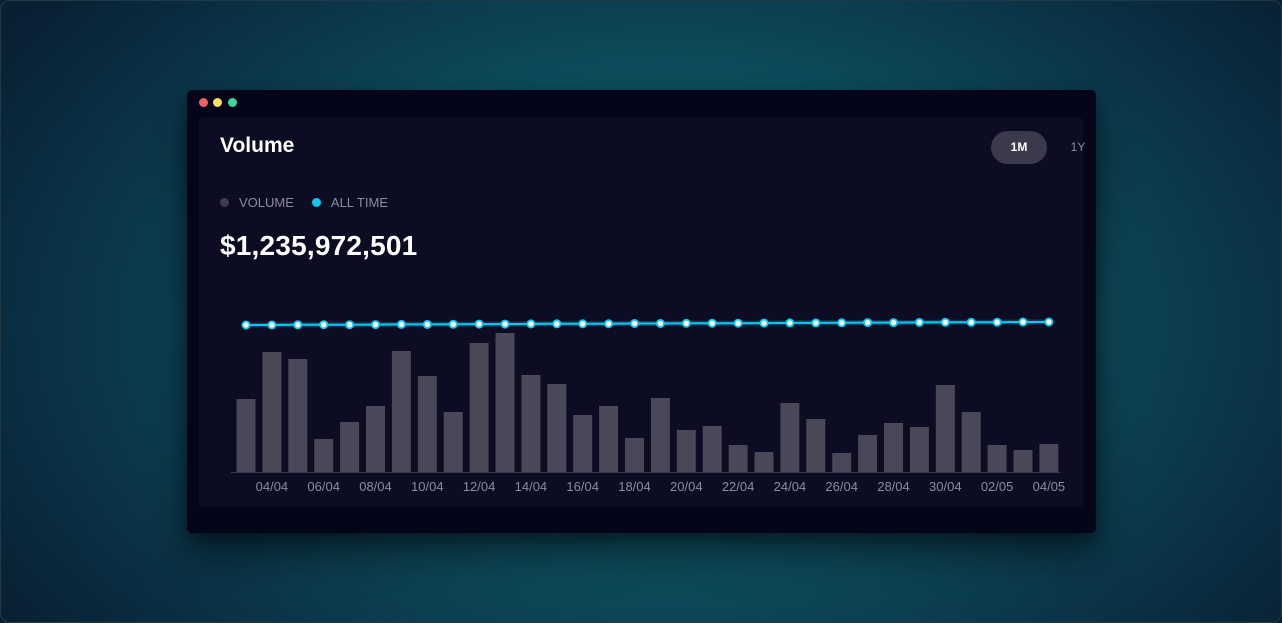  Describe the element at coordinates (427, 486) in the screenshot. I see `x-tick-label: 10/04` at that location.